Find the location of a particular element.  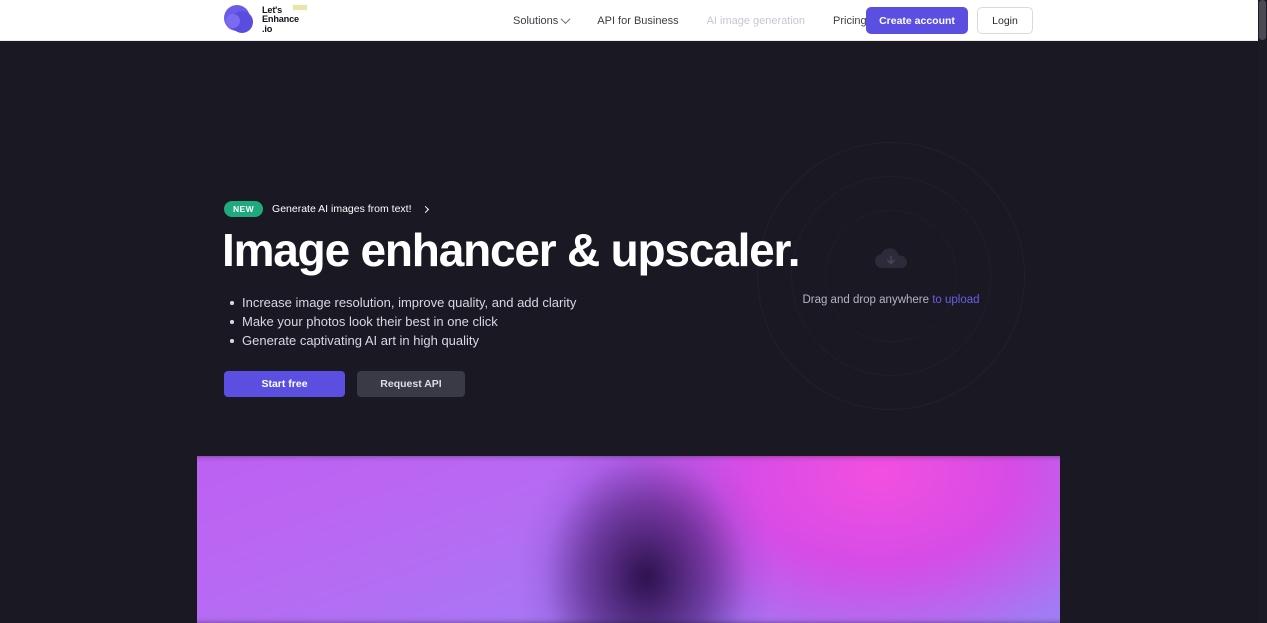

scrollbar-thumb is located at coordinates (1262, 20).